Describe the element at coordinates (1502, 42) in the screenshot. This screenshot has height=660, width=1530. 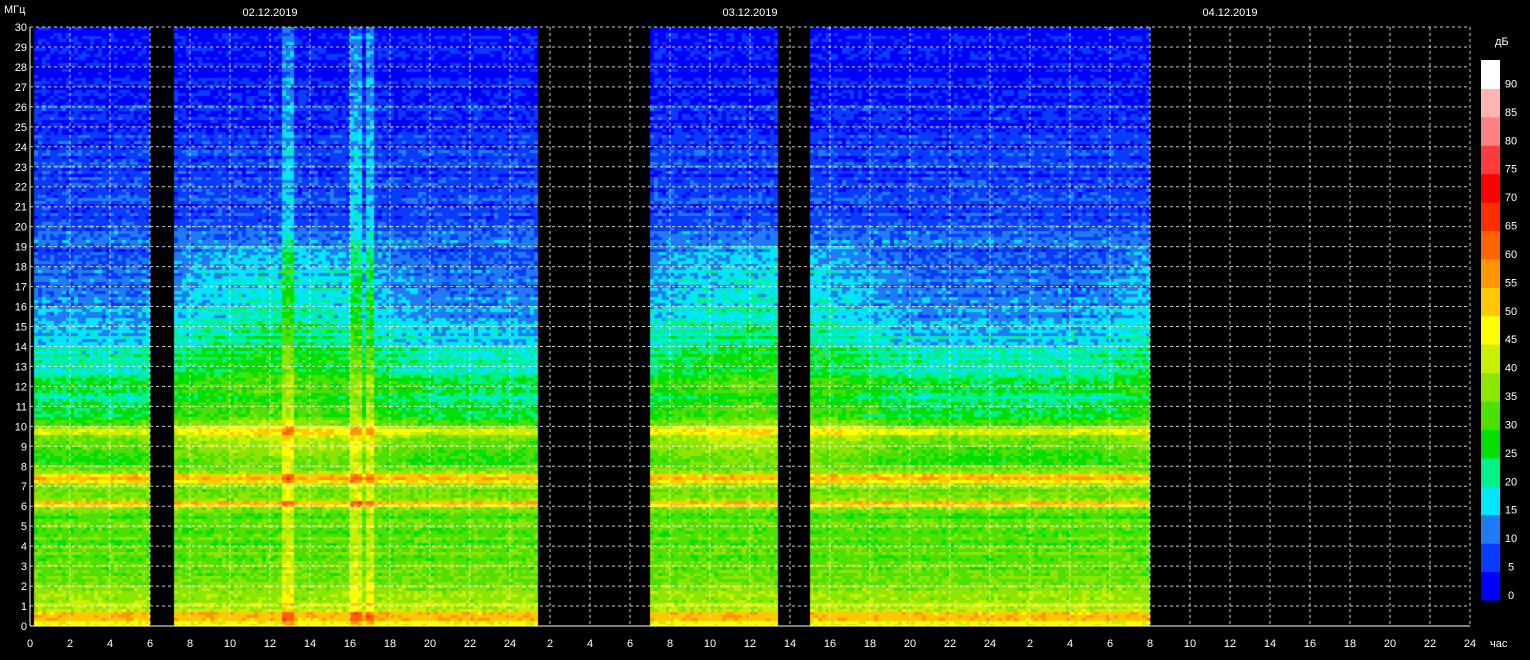
I see `colorbar-unit: дБ` at that location.